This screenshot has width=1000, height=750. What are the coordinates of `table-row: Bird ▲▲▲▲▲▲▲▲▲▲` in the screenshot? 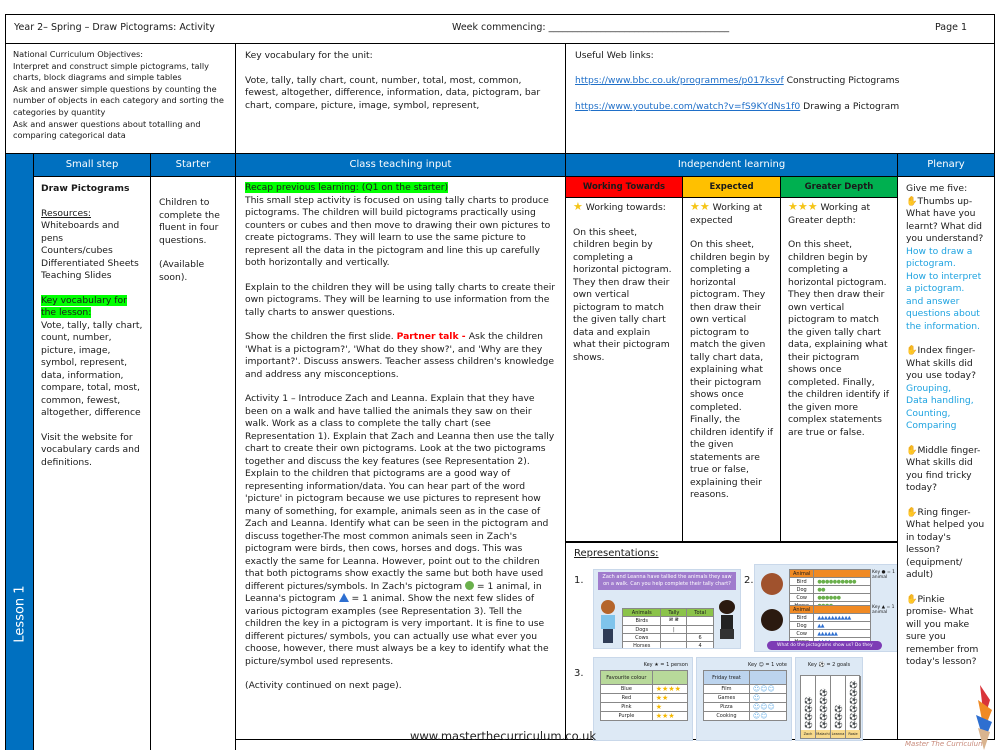 It's located at (829, 617).